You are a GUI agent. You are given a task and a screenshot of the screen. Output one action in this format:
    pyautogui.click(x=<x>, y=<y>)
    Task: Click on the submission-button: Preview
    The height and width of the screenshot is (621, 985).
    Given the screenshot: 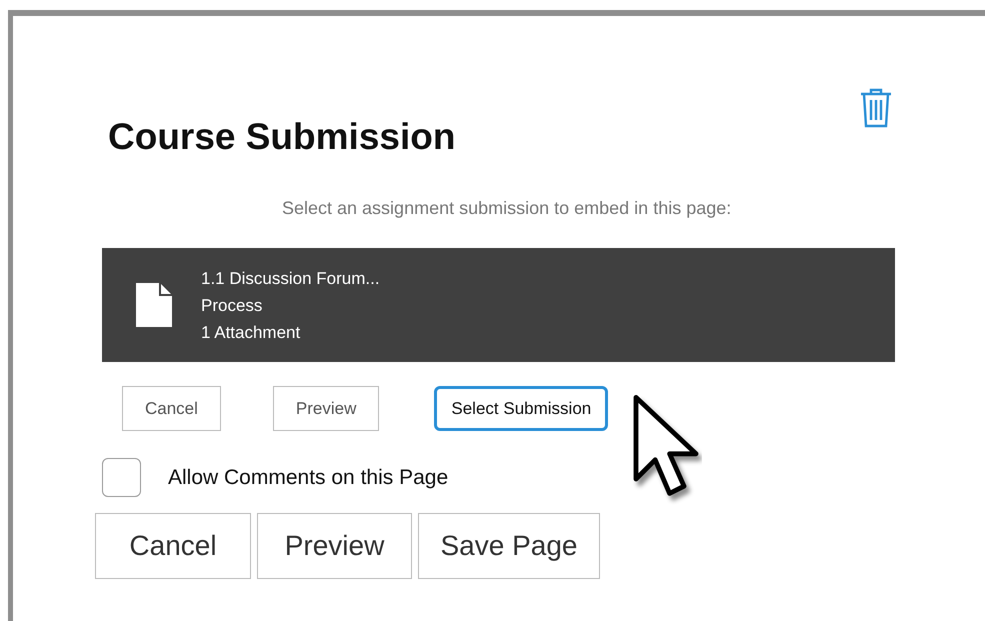 What is the action you would take?
    pyautogui.click(x=326, y=408)
    